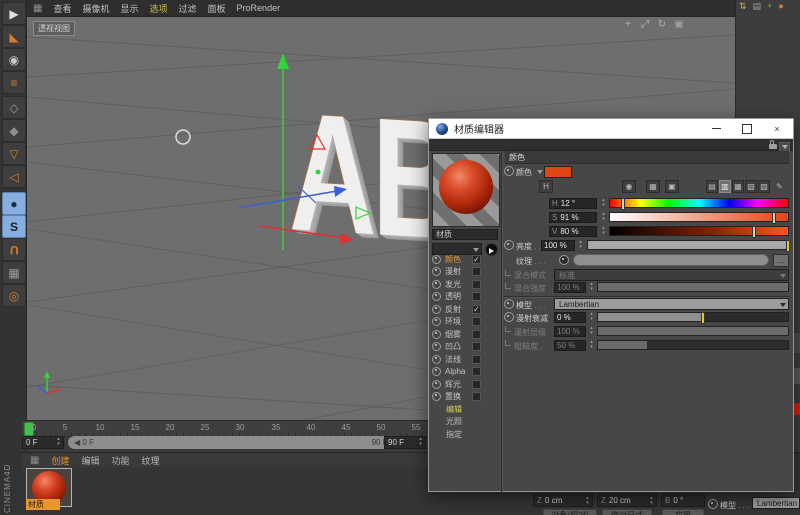  Describe the element at coordinates (14, 130) in the screenshot. I see `edges-mode-icon: ◆` at that location.